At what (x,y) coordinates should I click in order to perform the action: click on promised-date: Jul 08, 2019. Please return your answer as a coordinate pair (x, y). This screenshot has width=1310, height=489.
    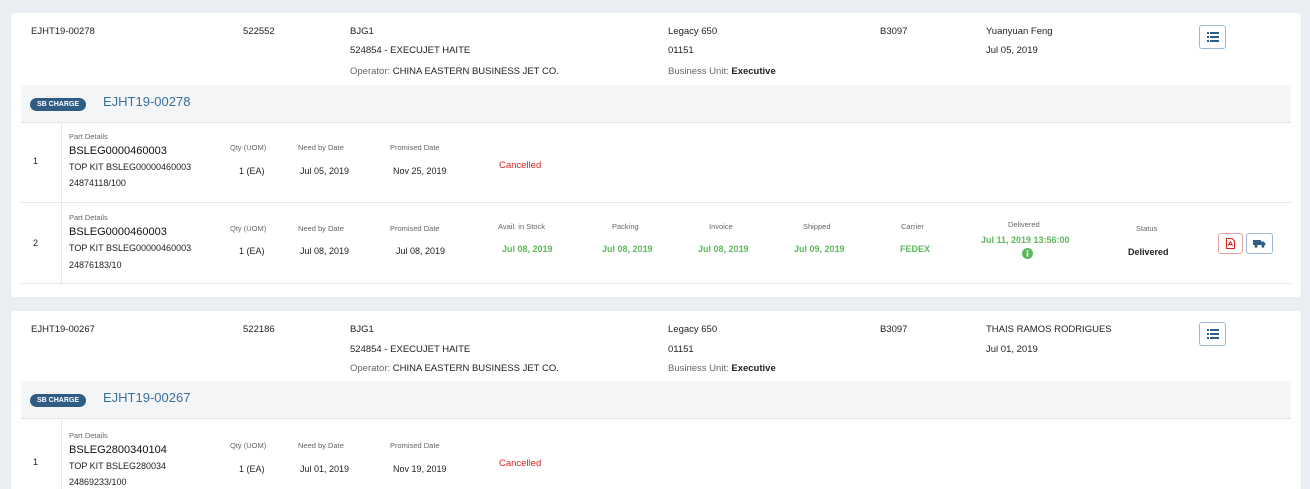
    Looking at the image, I should click on (421, 251).